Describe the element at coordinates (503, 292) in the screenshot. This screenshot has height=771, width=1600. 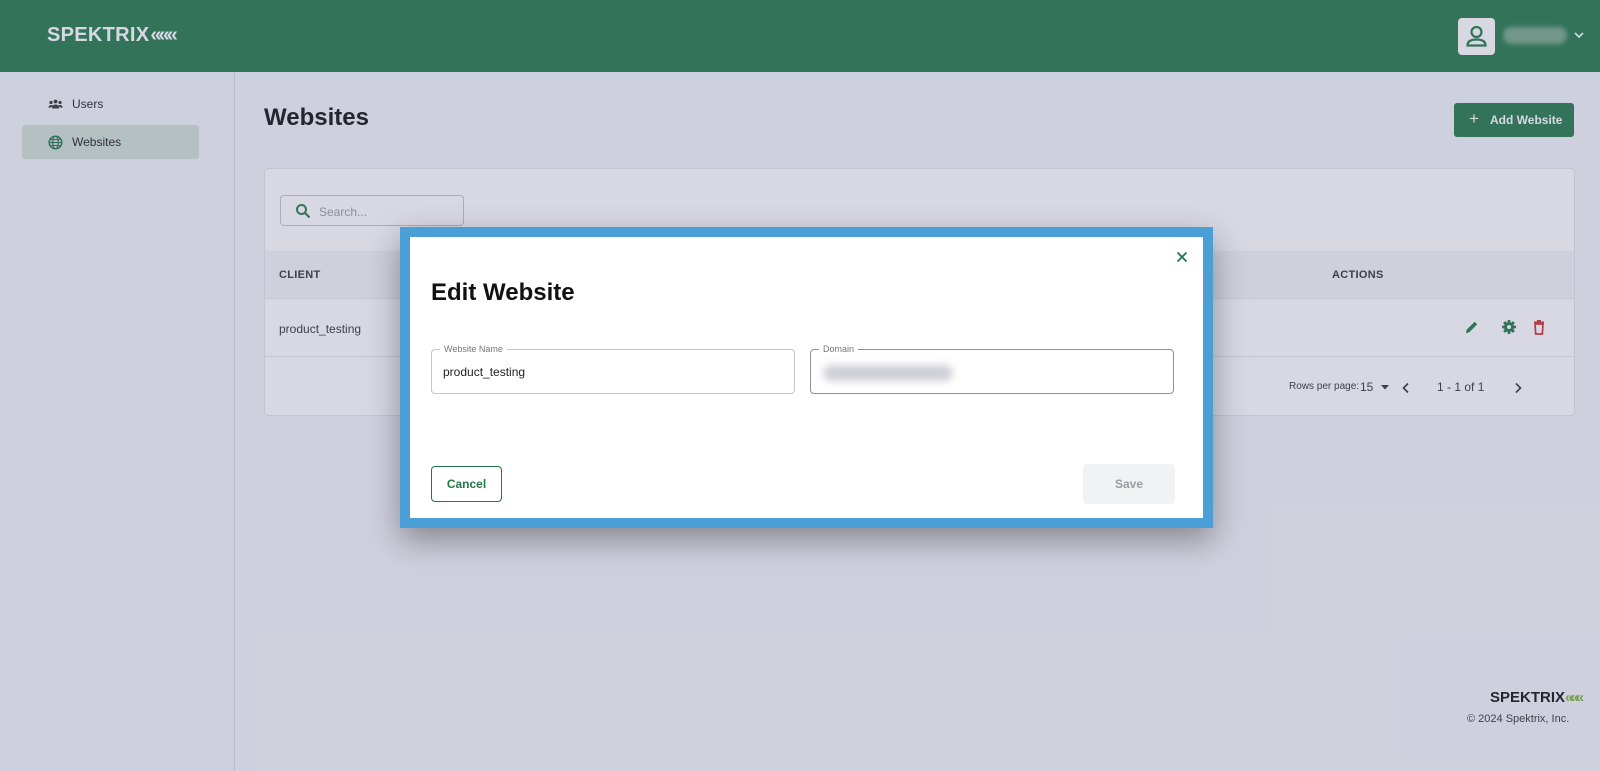
I see `dialog-title: Edit Website` at that location.